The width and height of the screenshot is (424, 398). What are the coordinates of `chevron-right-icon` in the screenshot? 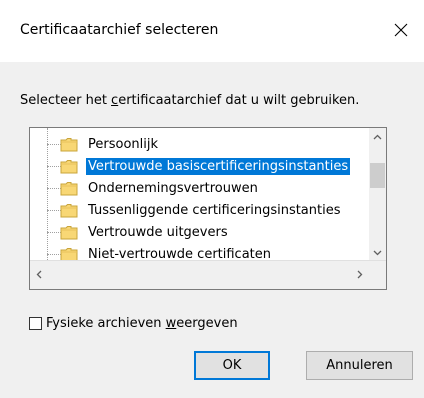 It's located at (359, 274).